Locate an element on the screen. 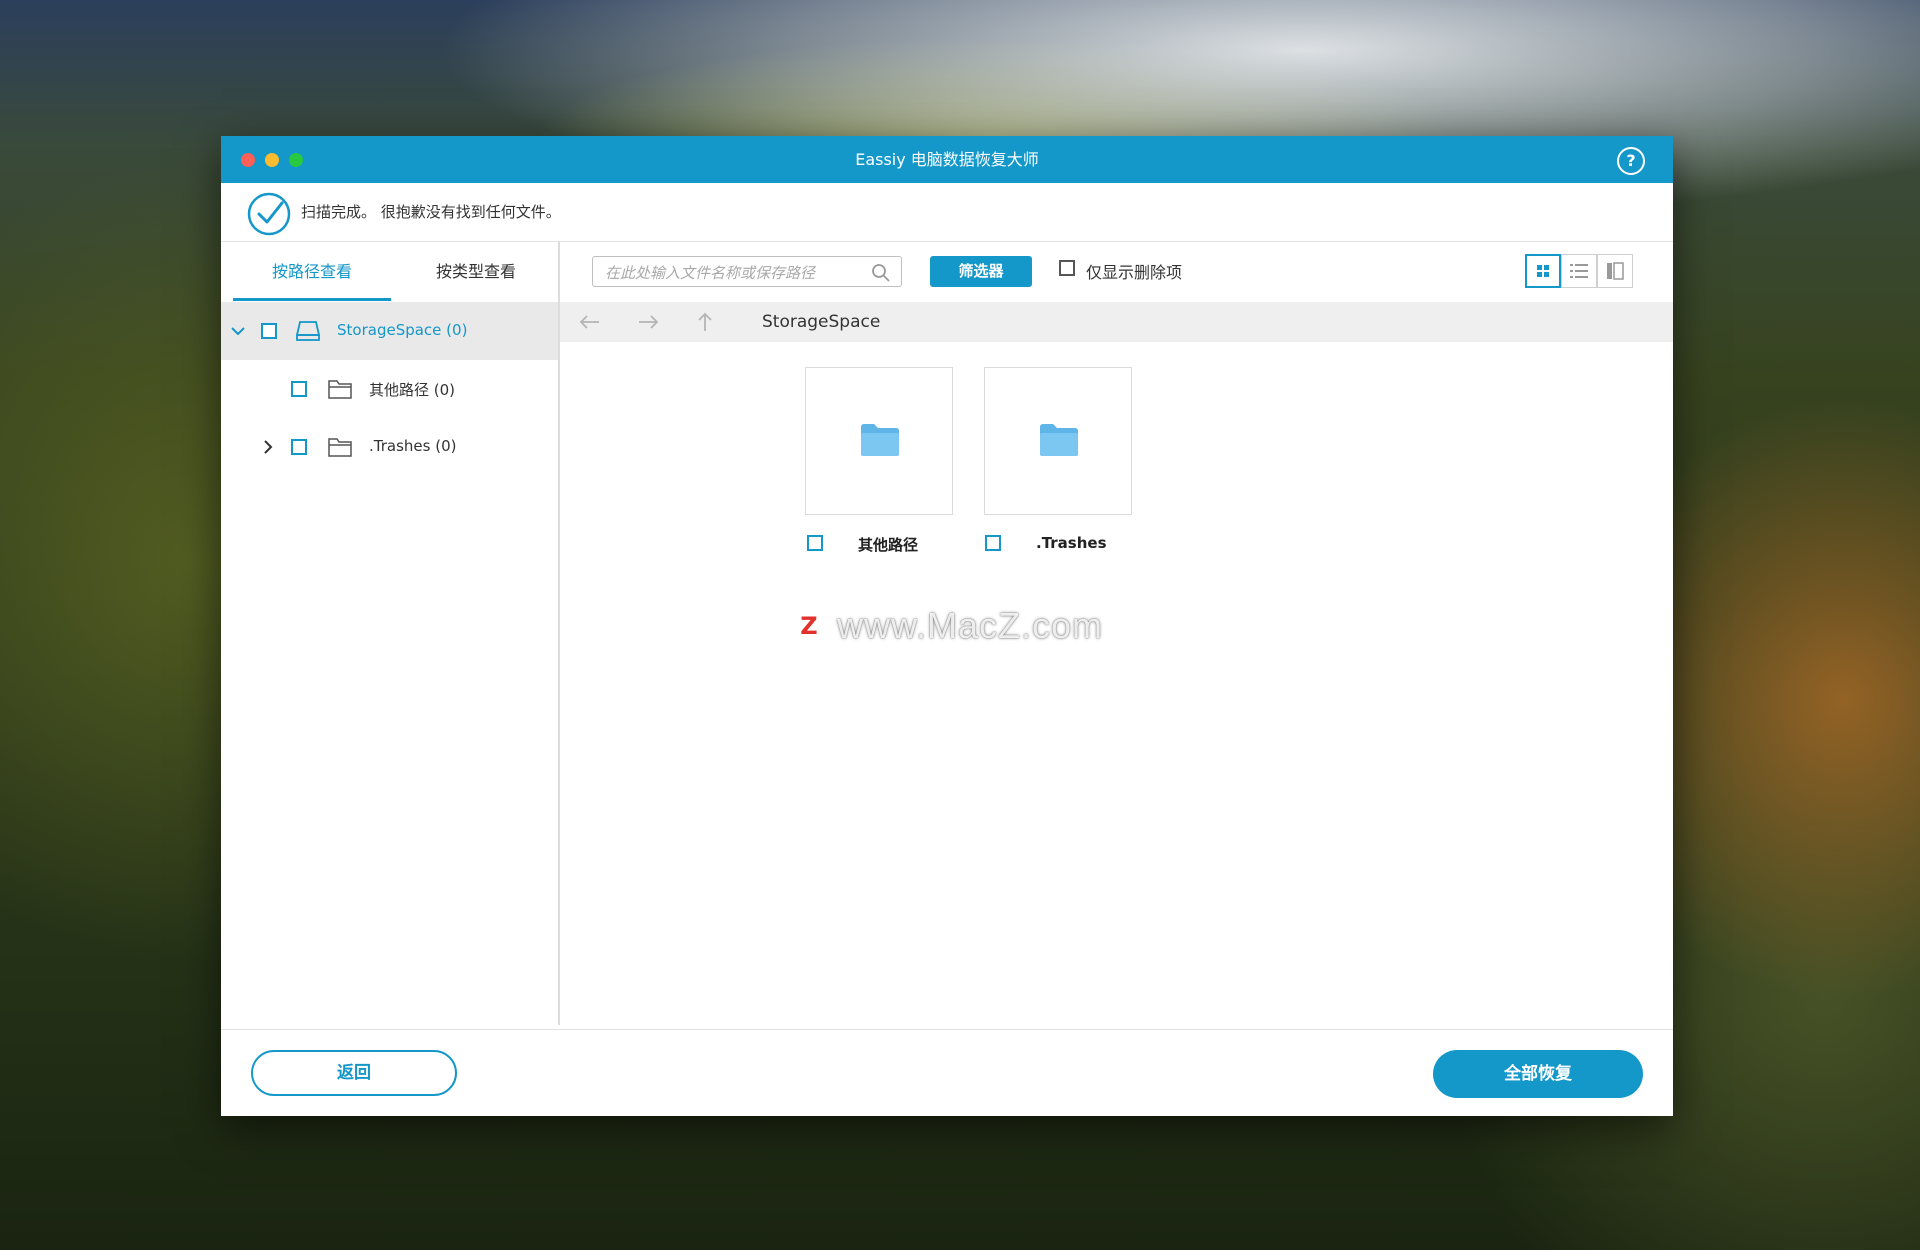  recover-all-button: 全部恢复 is located at coordinates (1538, 1074).